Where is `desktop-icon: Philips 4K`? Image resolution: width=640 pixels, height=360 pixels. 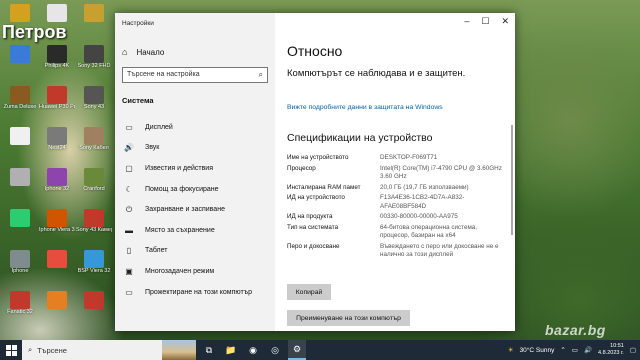 desktop-icon: Philips 4K is located at coordinates (57, 57).